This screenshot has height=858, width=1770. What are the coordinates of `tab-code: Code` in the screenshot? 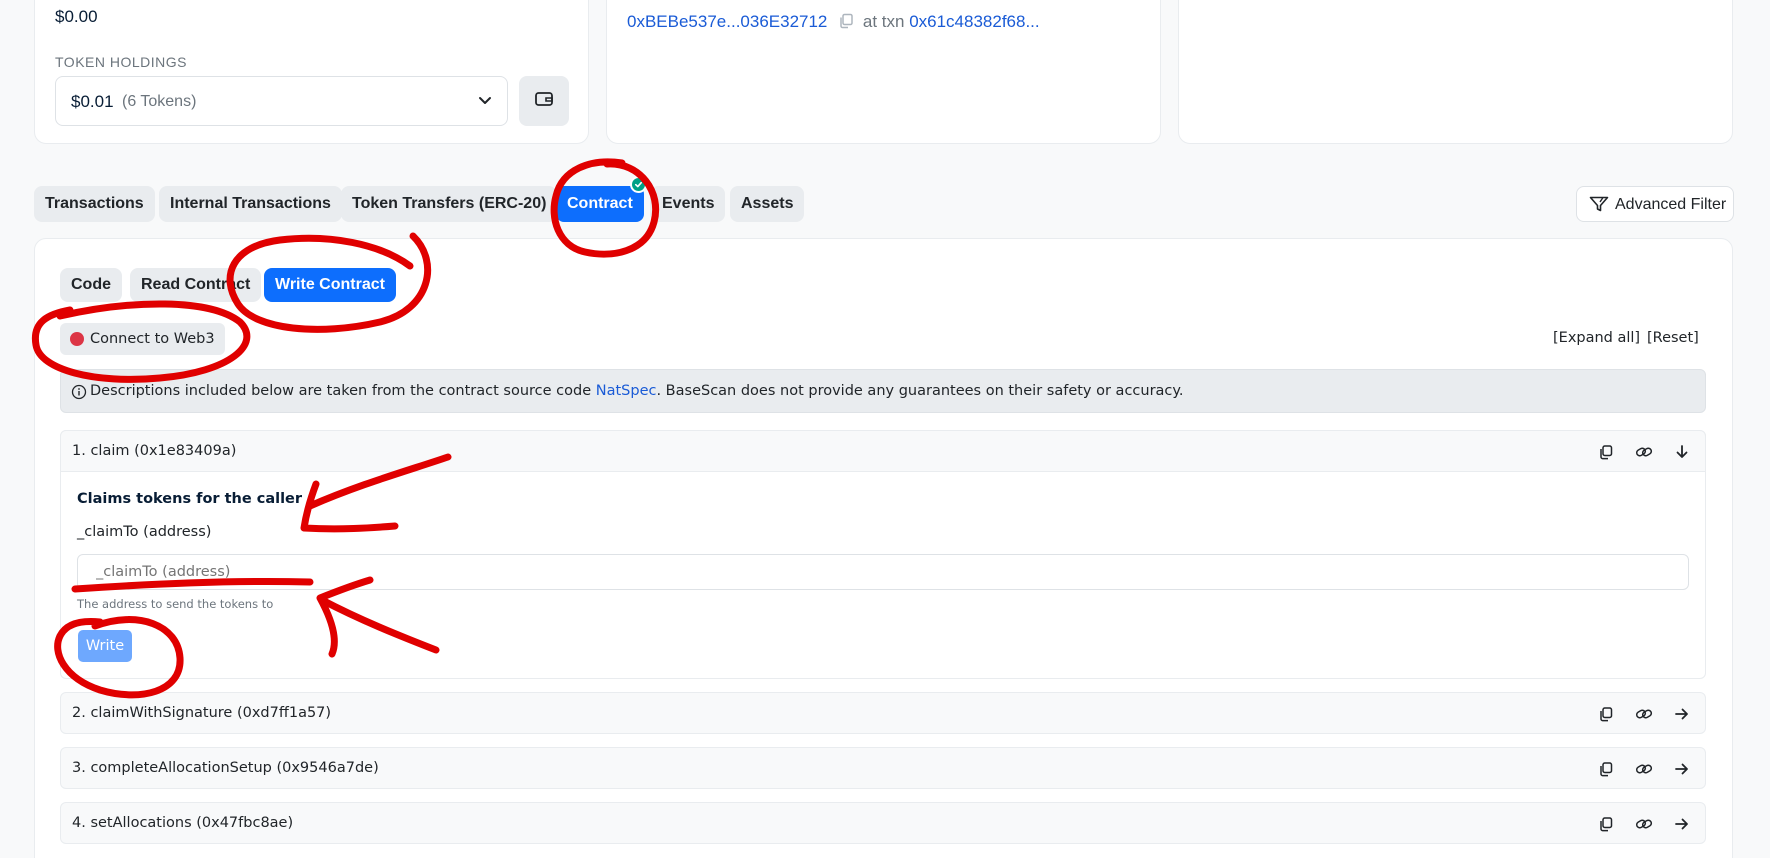 It's located at (91, 285).